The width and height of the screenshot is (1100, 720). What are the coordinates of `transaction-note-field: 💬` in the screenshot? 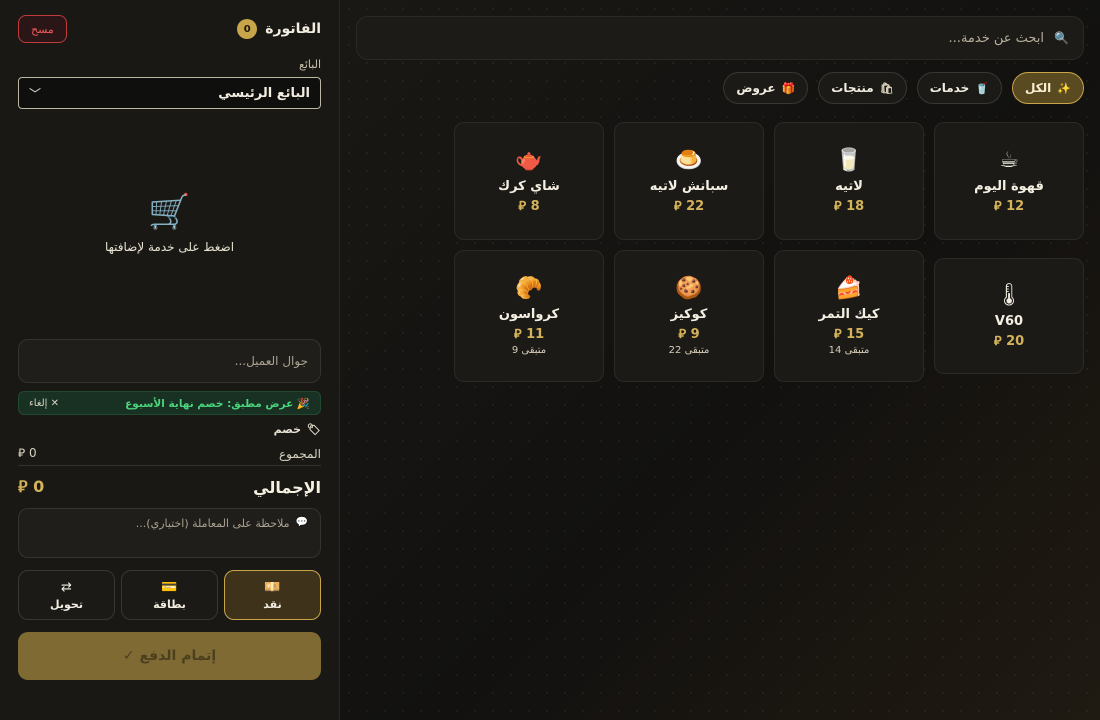 It's located at (169, 533).